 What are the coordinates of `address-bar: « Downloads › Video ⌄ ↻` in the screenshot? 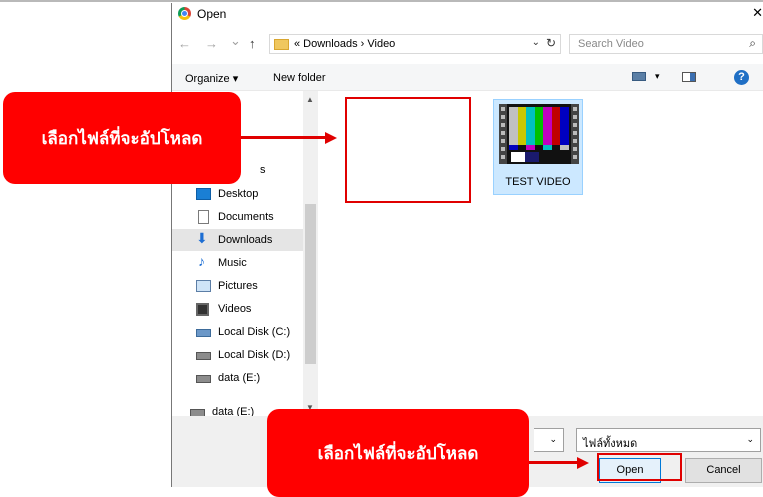 It's located at (415, 44).